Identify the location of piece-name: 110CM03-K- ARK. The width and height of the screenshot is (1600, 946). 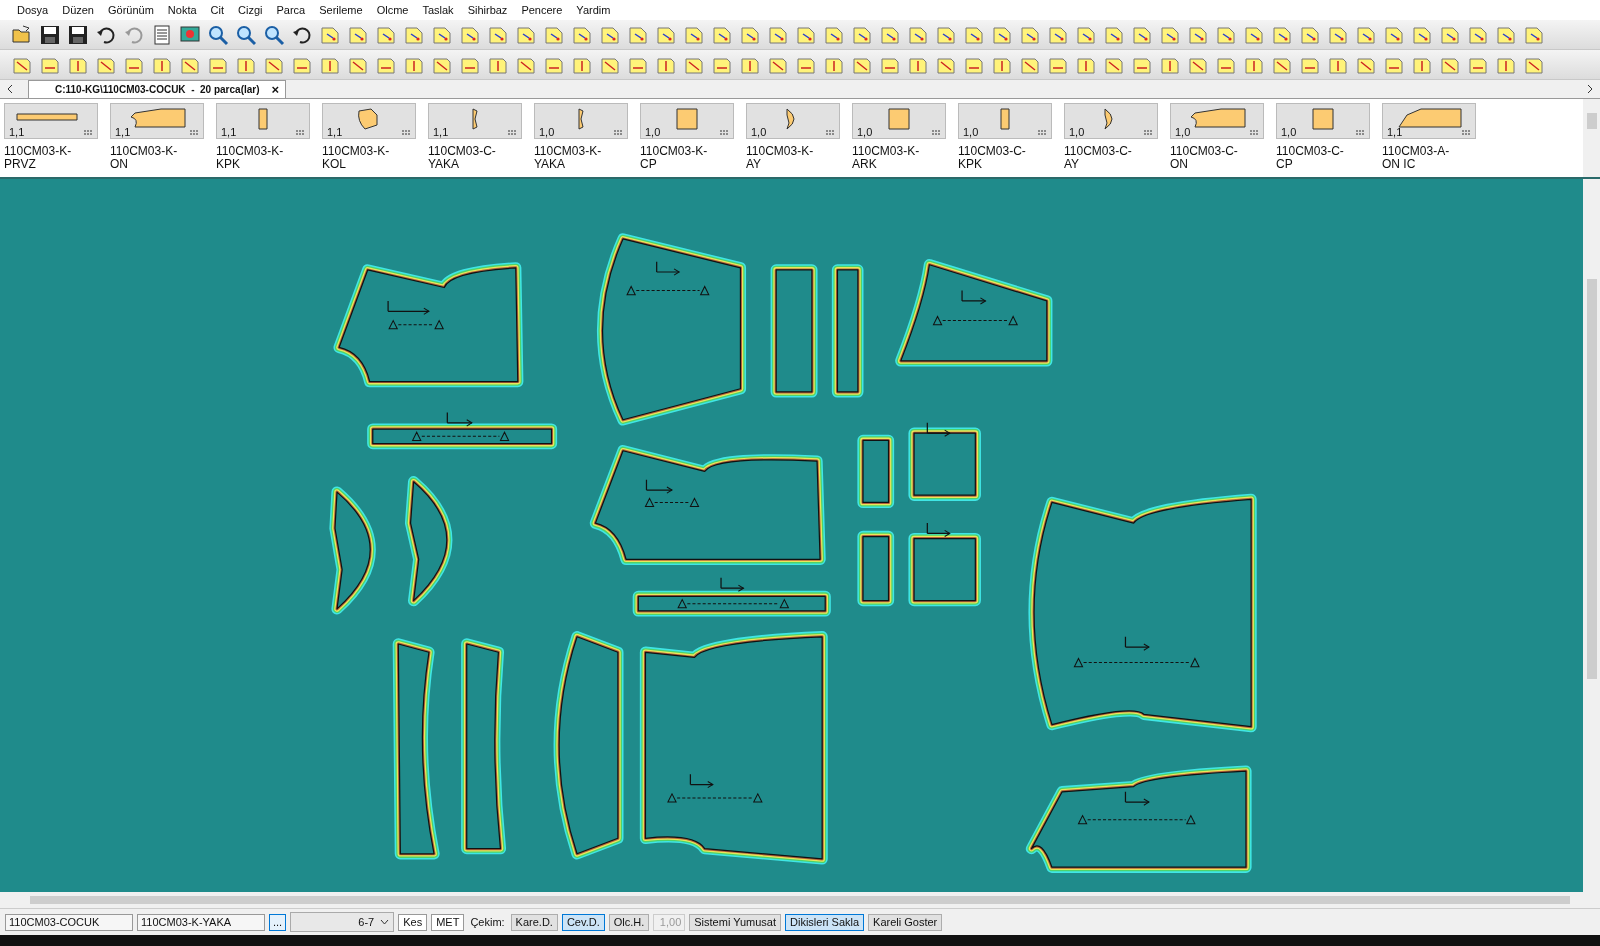
(886, 158).